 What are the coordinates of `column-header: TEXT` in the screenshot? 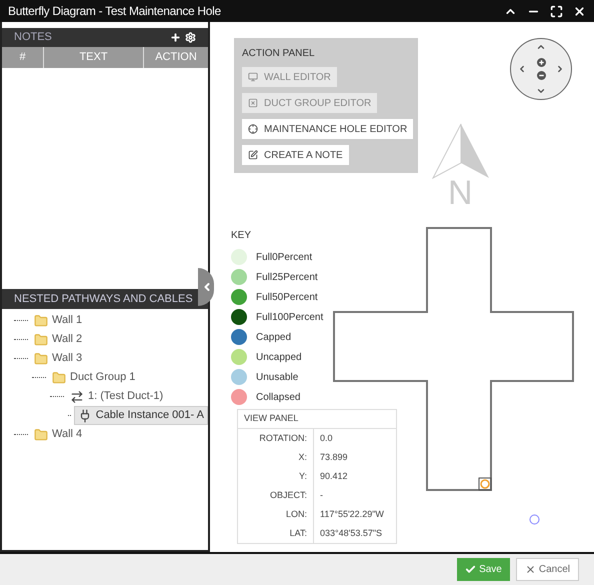 It's located at (94, 57).